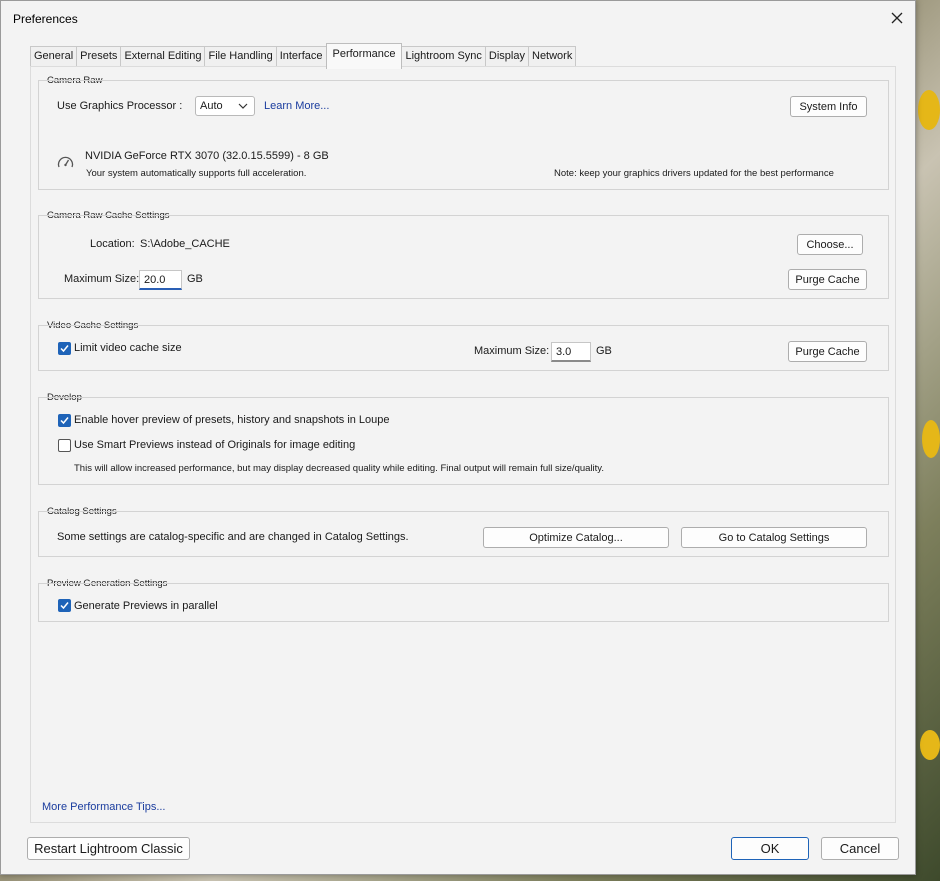 The height and width of the screenshot is (881, 940). Describe the element at coordinates (240, 56) in the screenshot. I see `tab-file-handling: File Handling` at that location.